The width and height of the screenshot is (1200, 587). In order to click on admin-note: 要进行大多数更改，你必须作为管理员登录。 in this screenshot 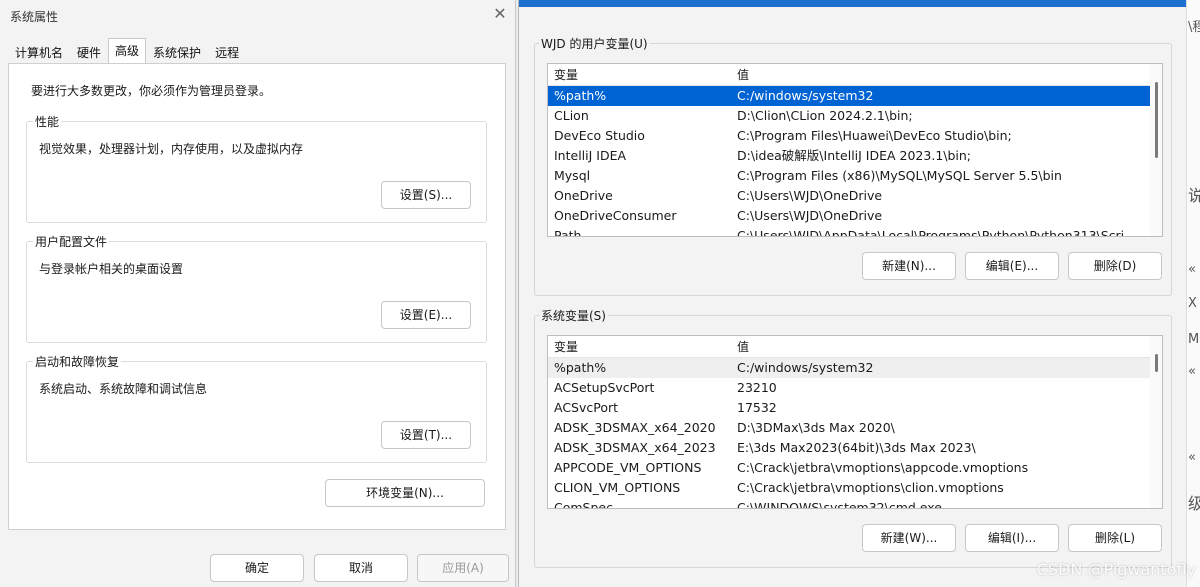, I will do `click(151, 91)`.